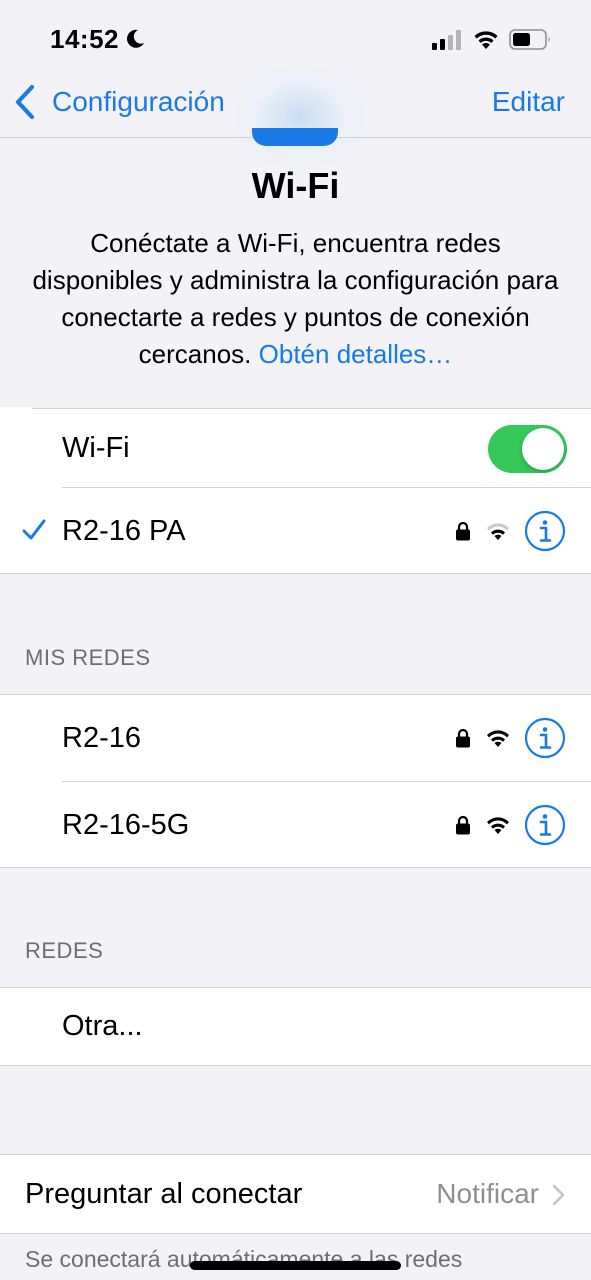 The width and height of the screenshot is (591, 1280). What do you see at coordinates (101, 738) in the screenshot?
I see `network-name: R2-16` at bounding box center [101, 738].